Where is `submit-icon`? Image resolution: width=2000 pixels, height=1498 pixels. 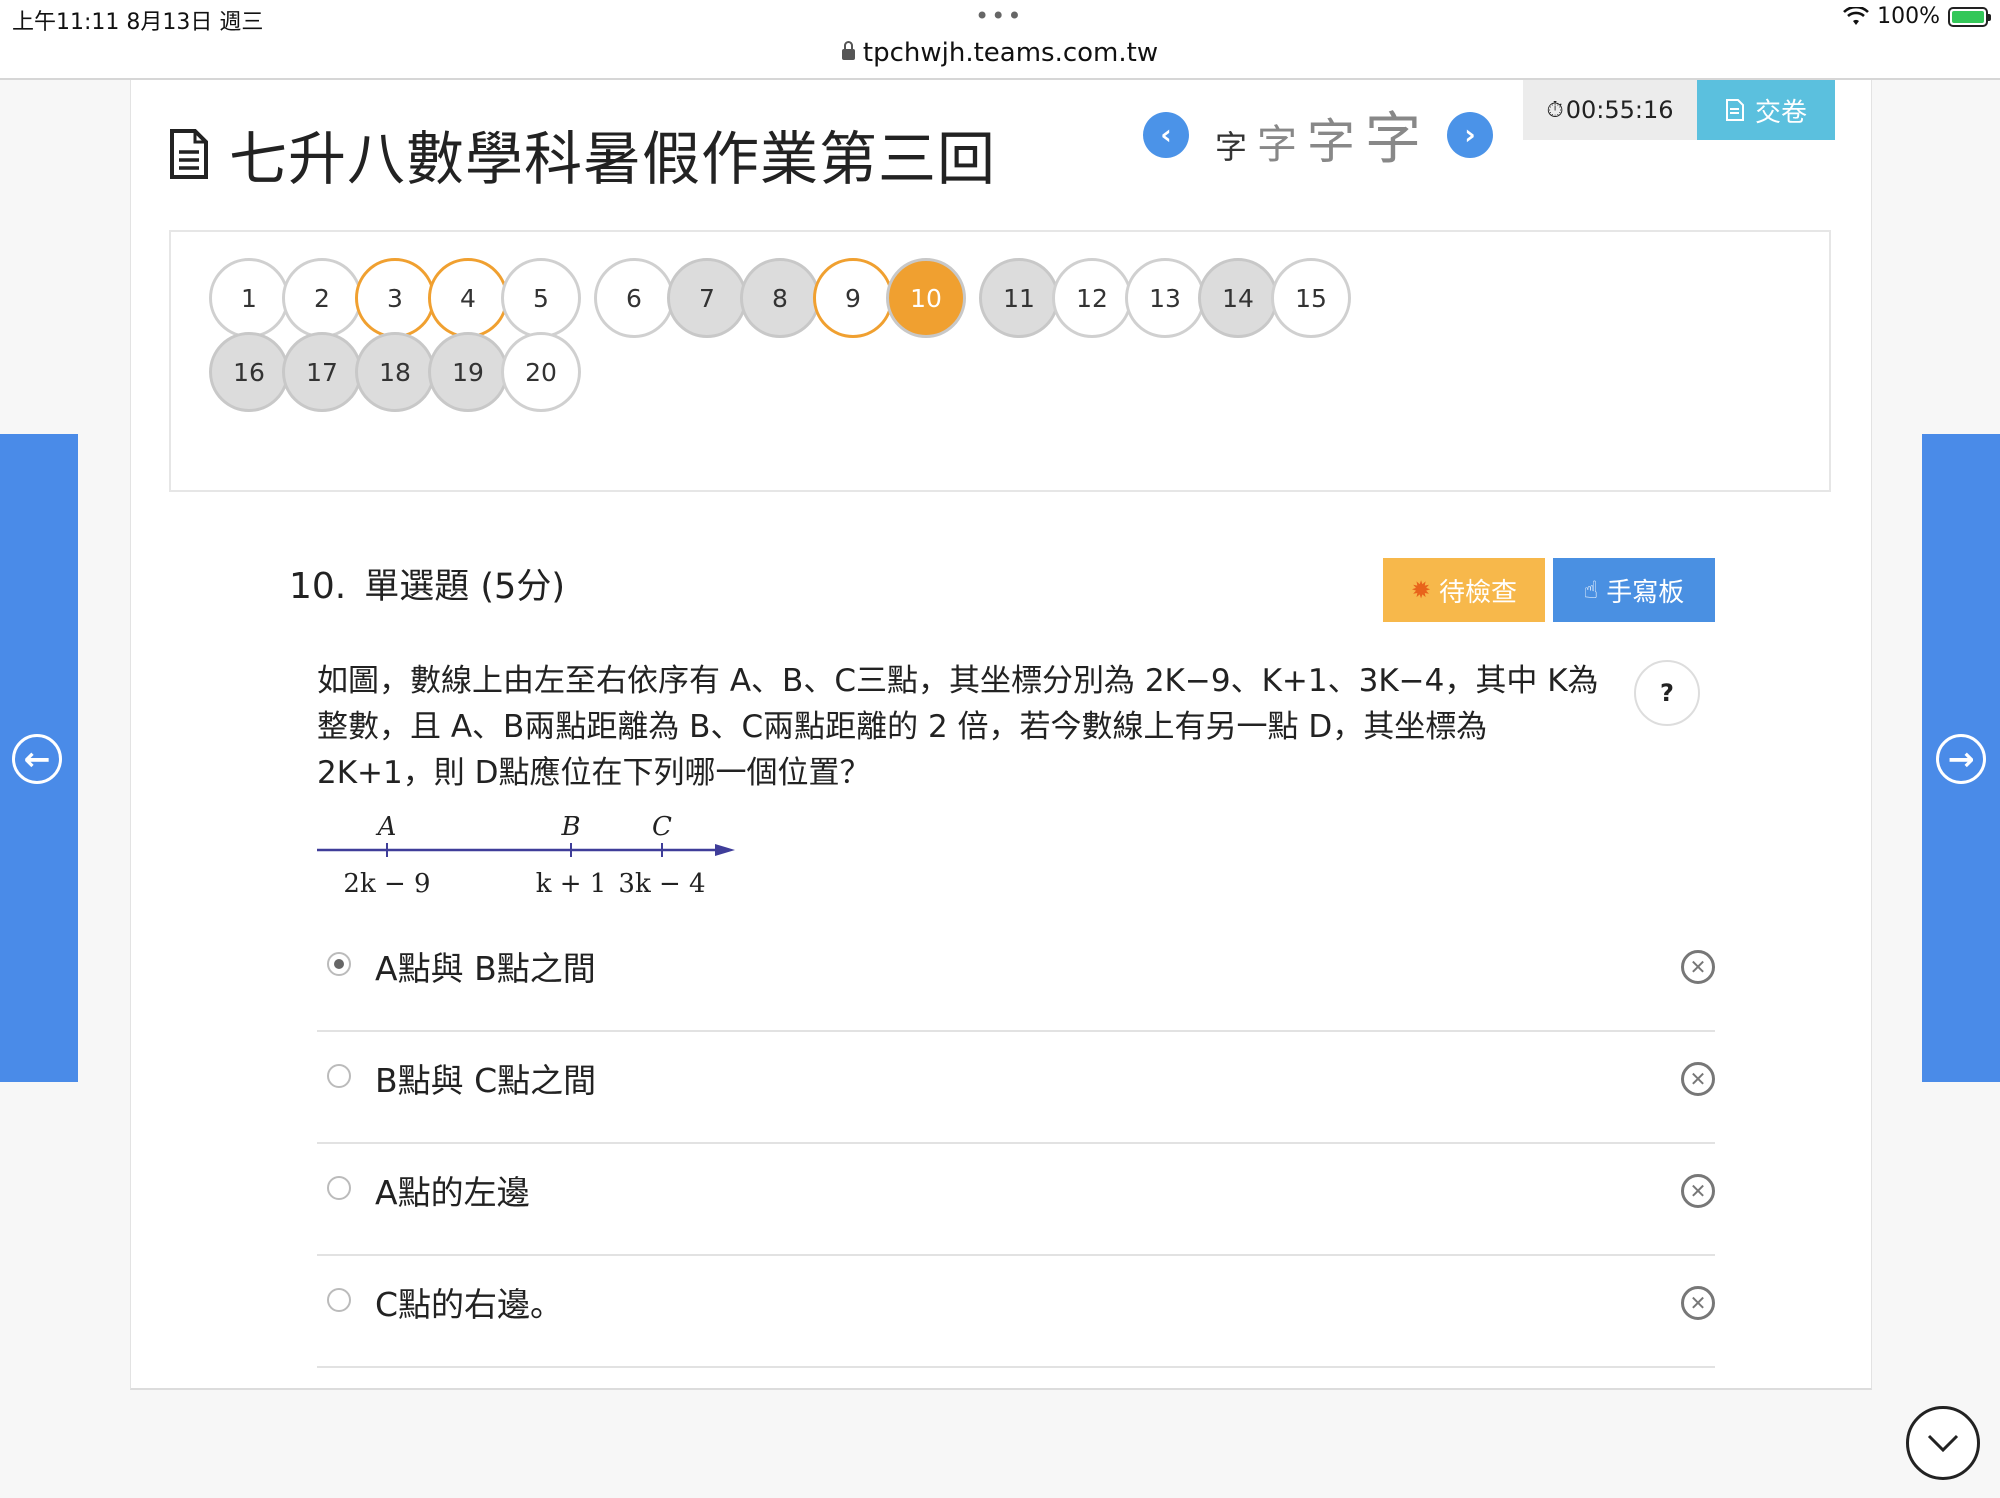 submit-icon is located at coordinates (1734, 110).